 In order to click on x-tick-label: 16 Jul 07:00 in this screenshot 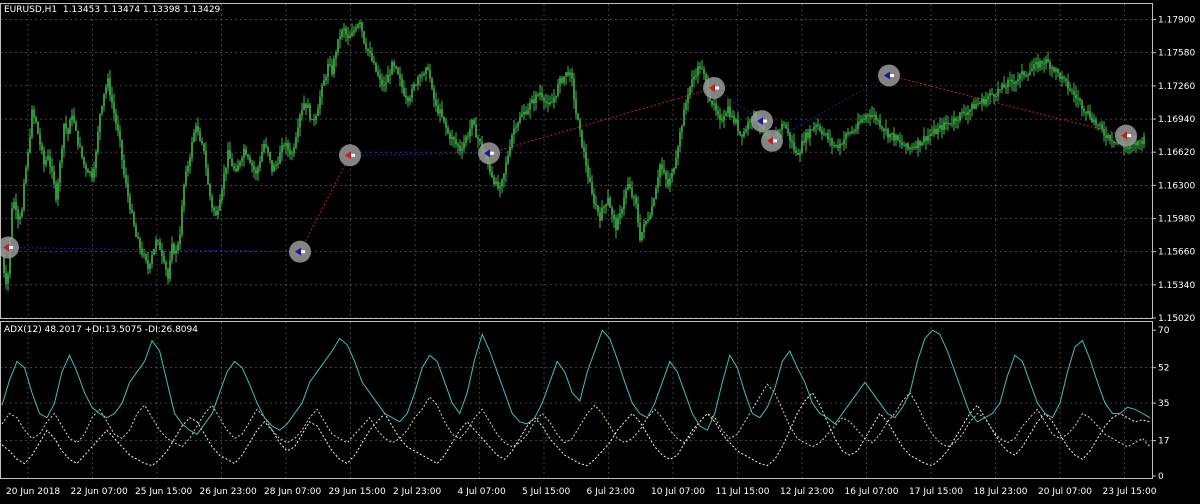, I will do `click(872, 492)`.